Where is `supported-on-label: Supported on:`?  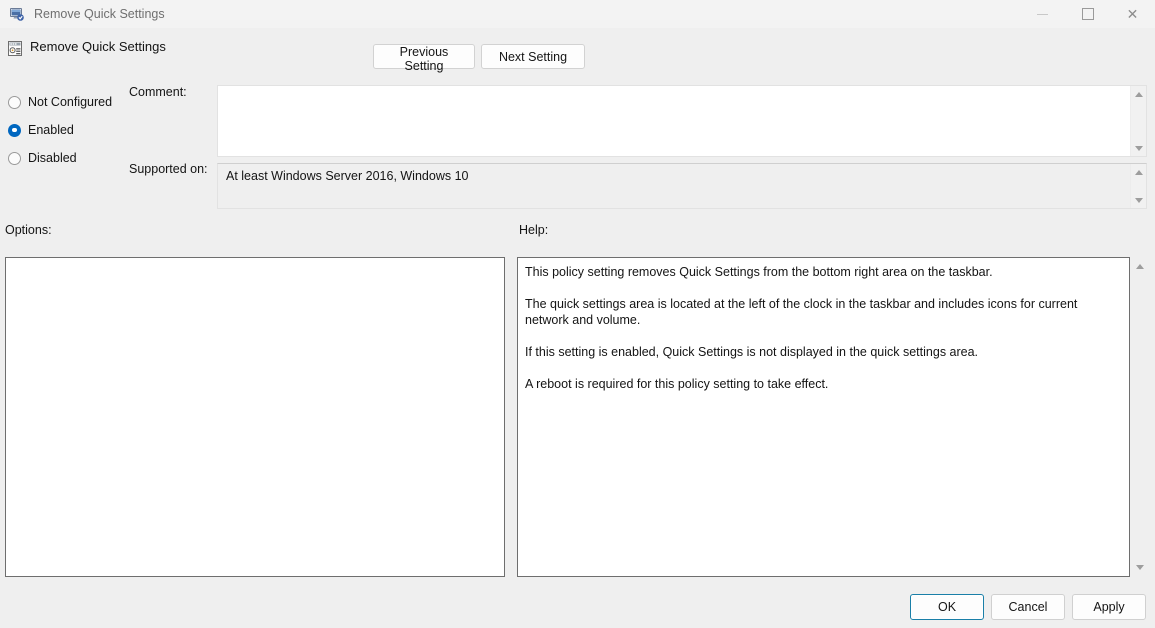
supported-on-label: Supported on: is located at coordinates (168, 169).